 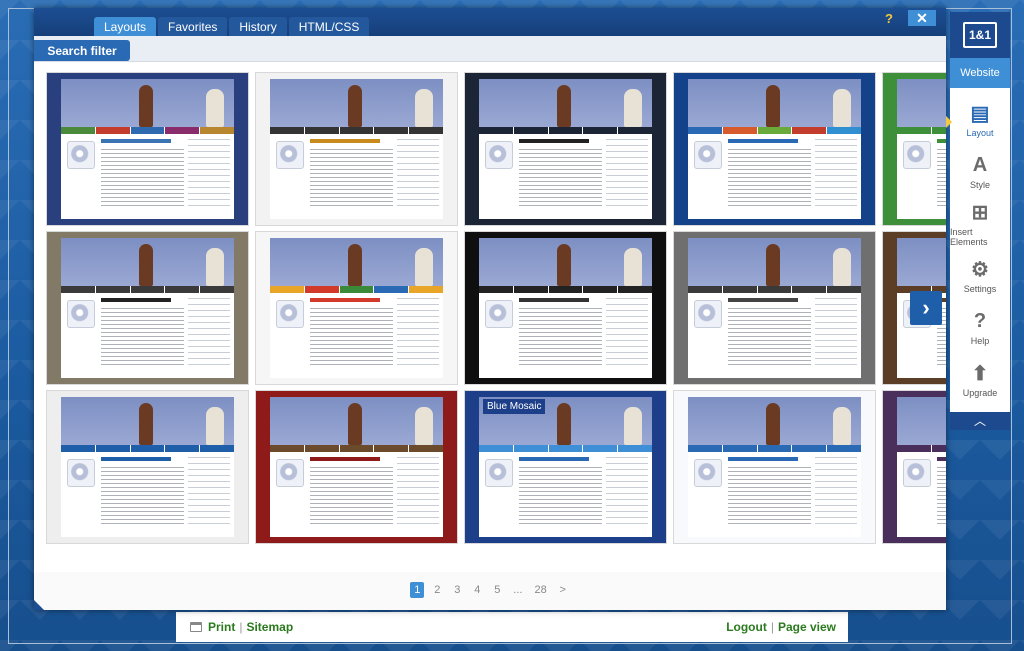 What do you see at coordinates (807, 627) in the screenshot?
I see `page-view-link: Page view` at bounding box center [807, 627].